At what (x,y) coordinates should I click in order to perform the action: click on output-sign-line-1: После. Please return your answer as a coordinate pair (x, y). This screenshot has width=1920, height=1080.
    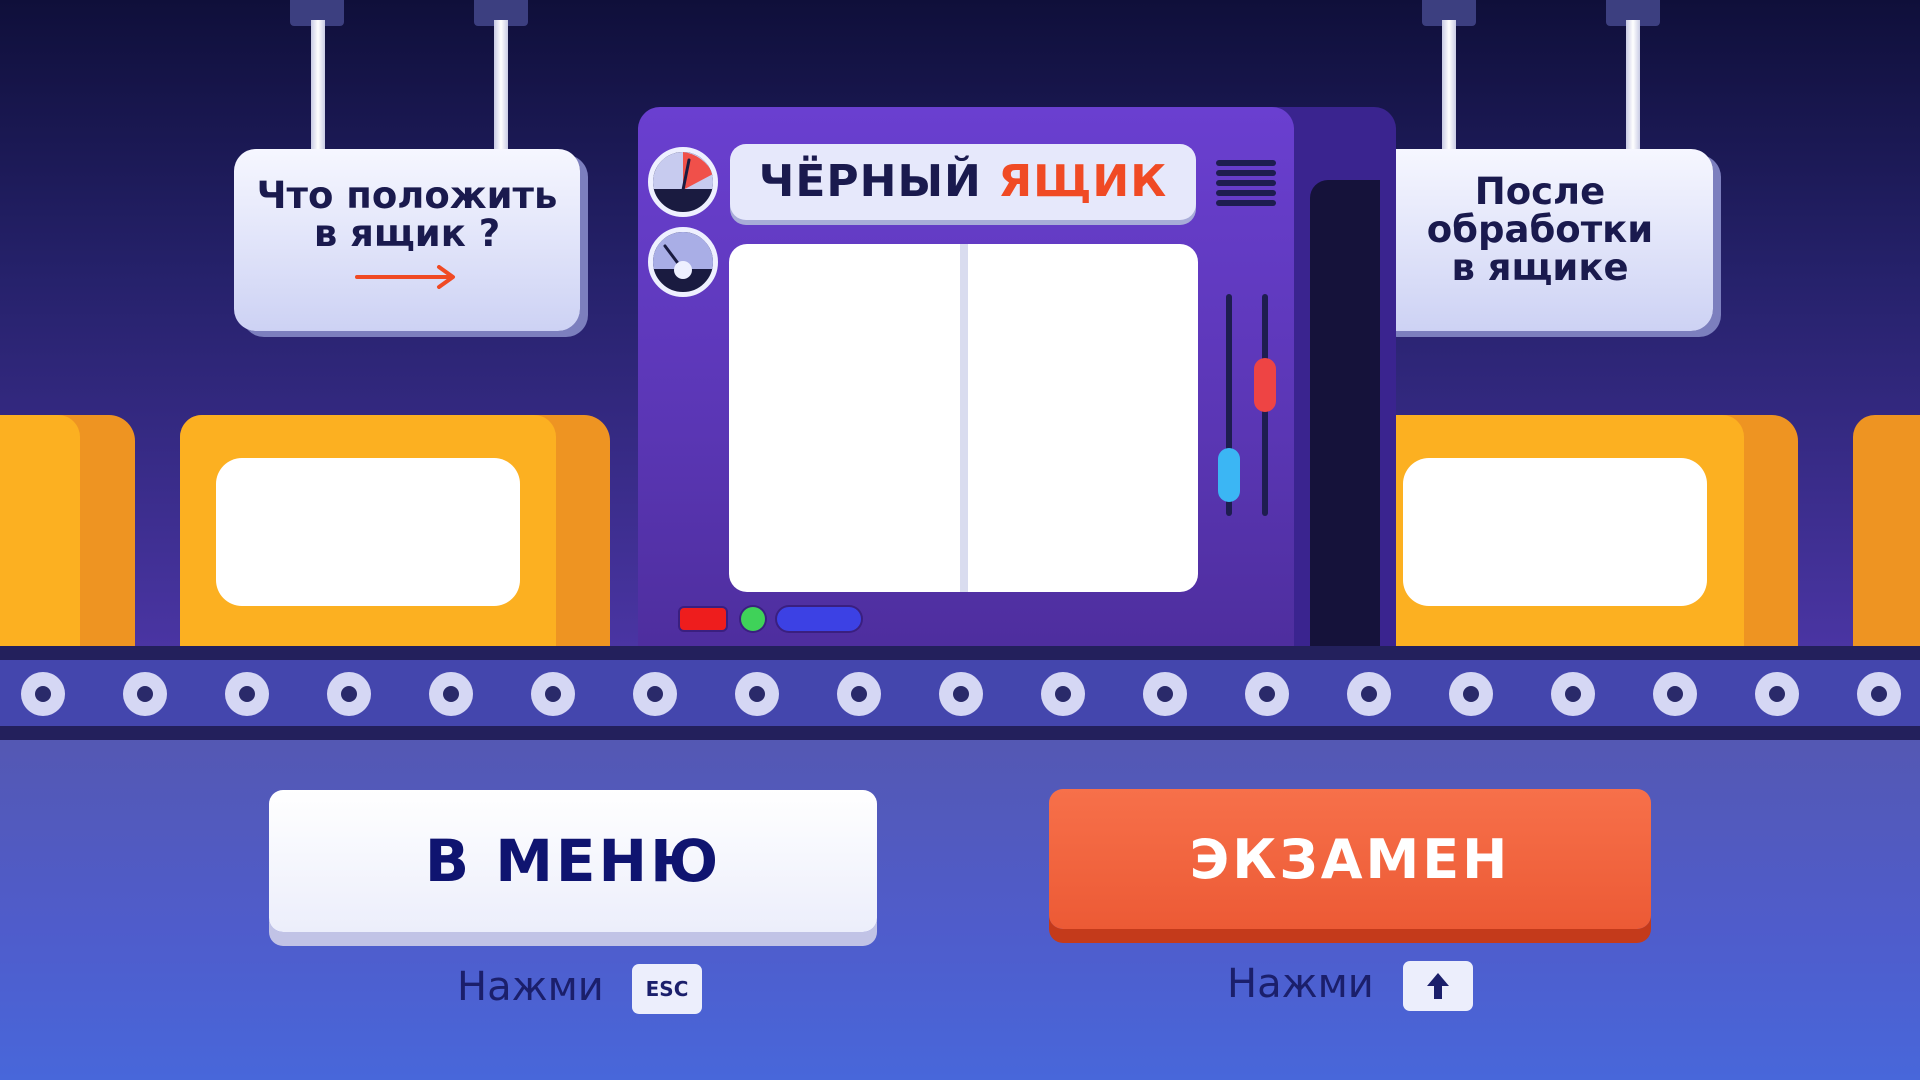
    Looking at the image, I should click on (1540, 191).